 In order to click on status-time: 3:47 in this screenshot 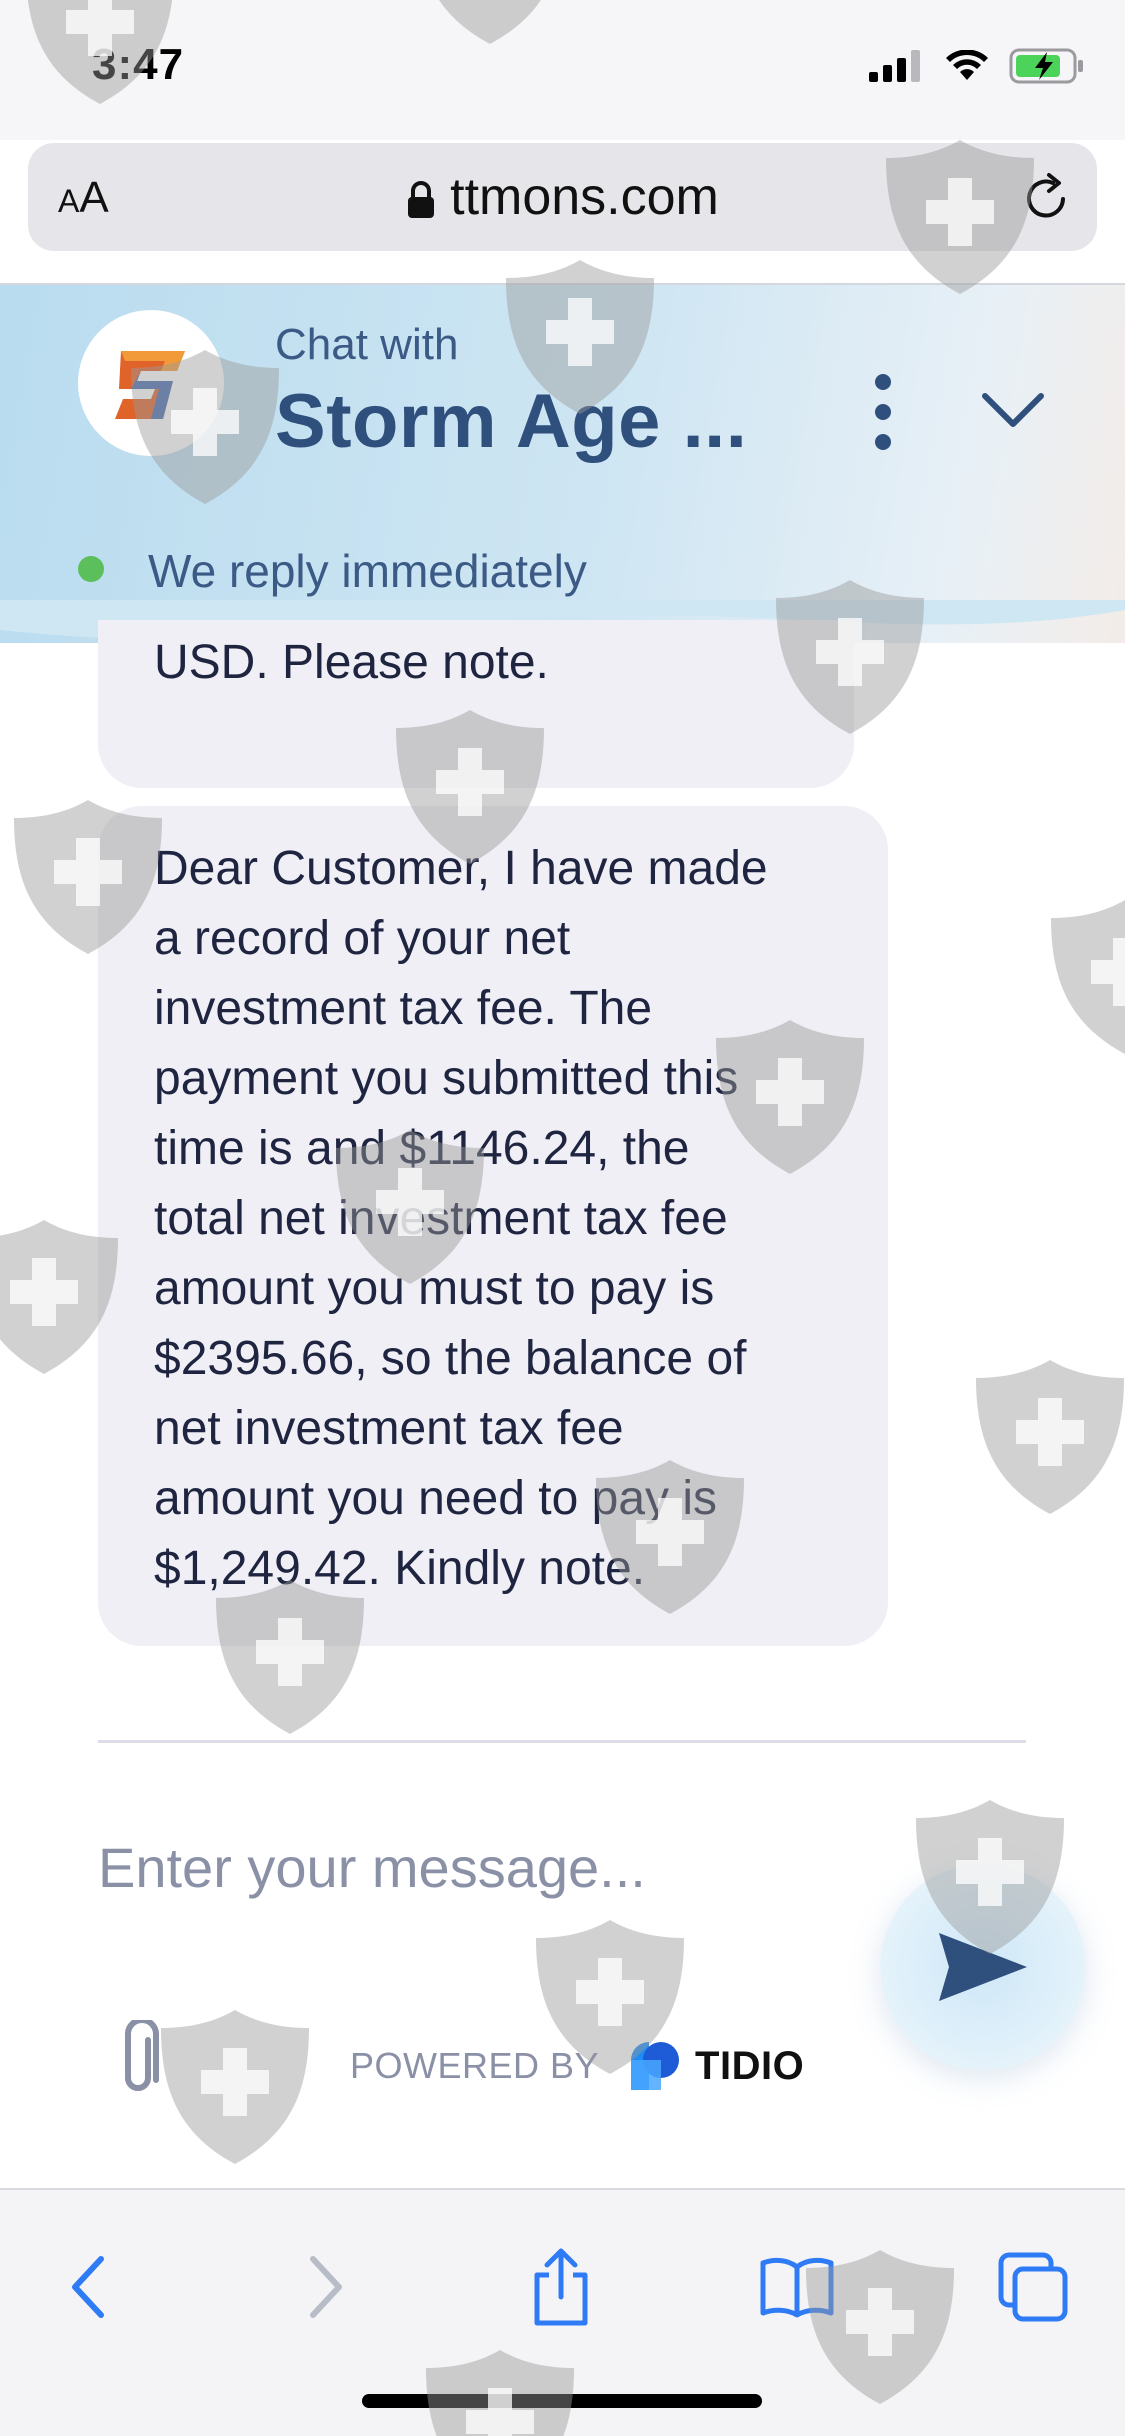, I will do `click(138, 64)`.